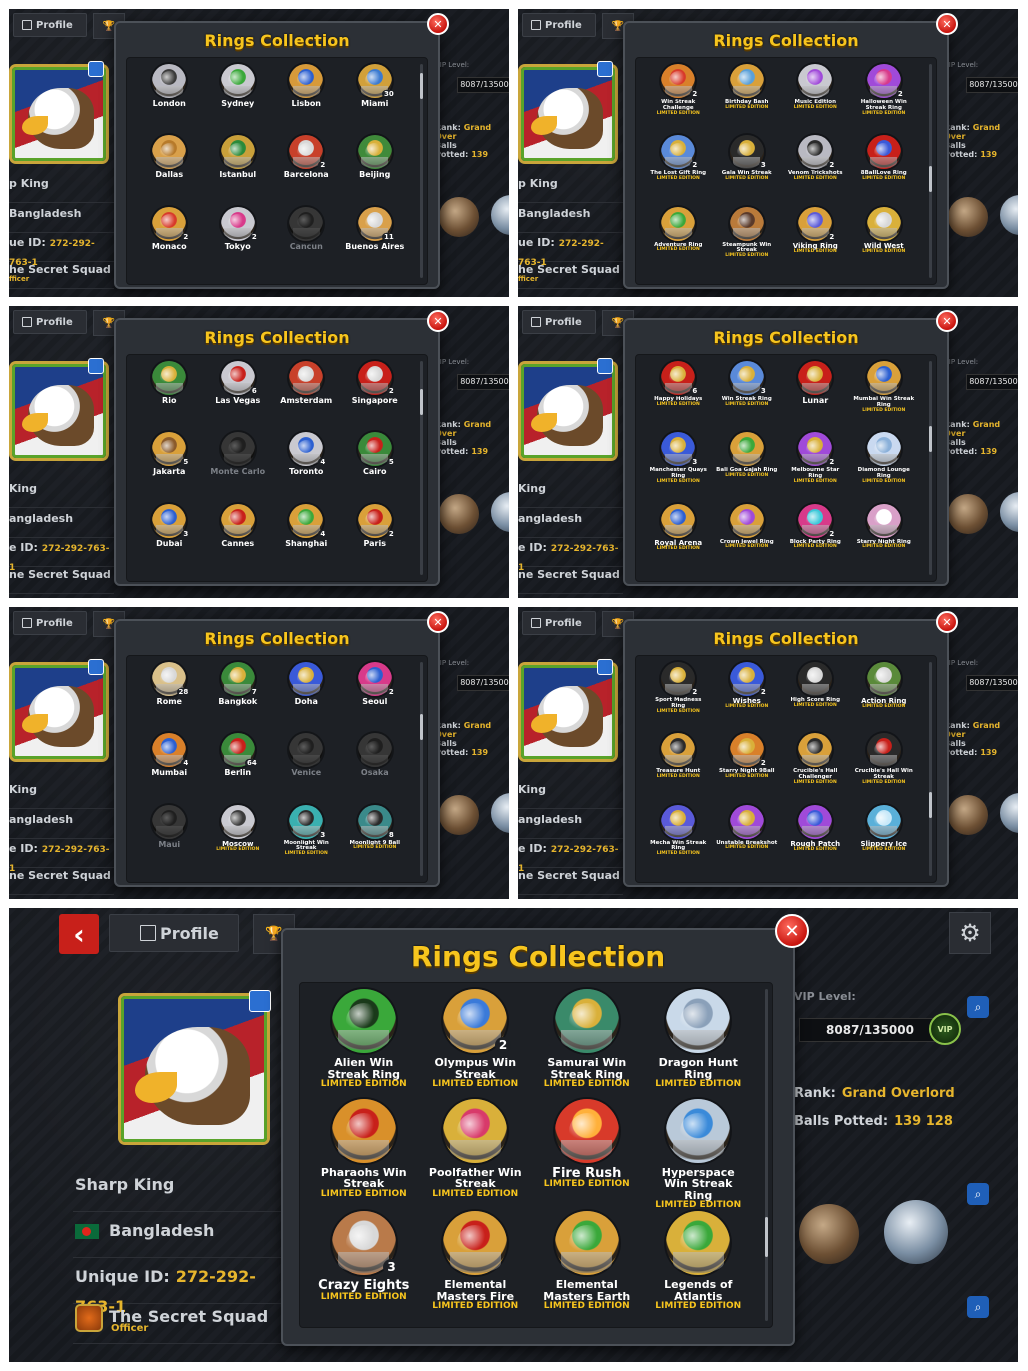  What do you see at coordinates (375, 840) in the screenshot?
I see `ring-item: 8 Moonlight 9 Ball LIMITED EDITION` at bounding box center [375, 840].